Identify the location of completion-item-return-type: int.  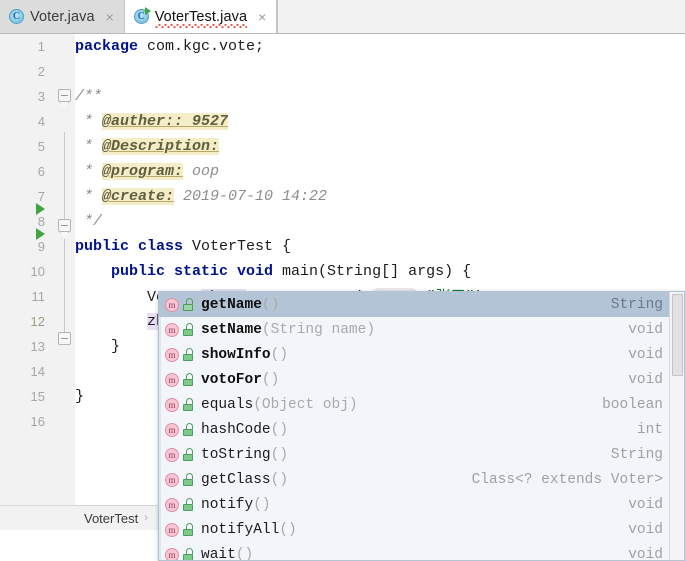
(649, 429).